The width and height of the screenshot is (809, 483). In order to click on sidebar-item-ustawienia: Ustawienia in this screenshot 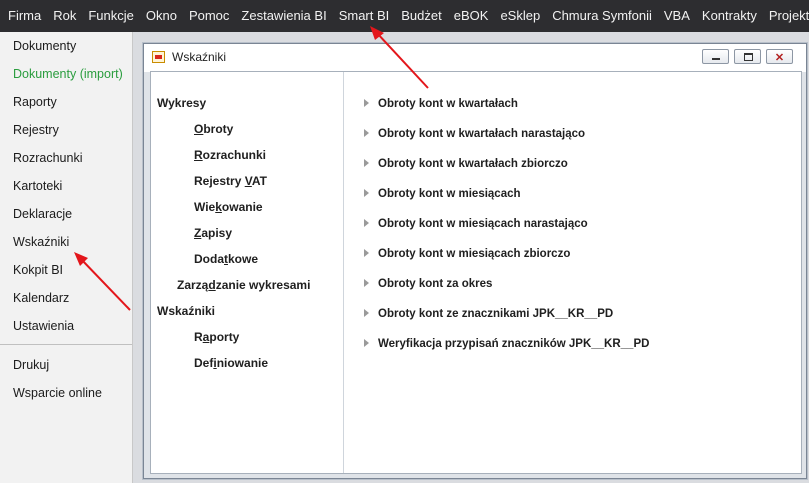, I will do `click(66, 326)`.